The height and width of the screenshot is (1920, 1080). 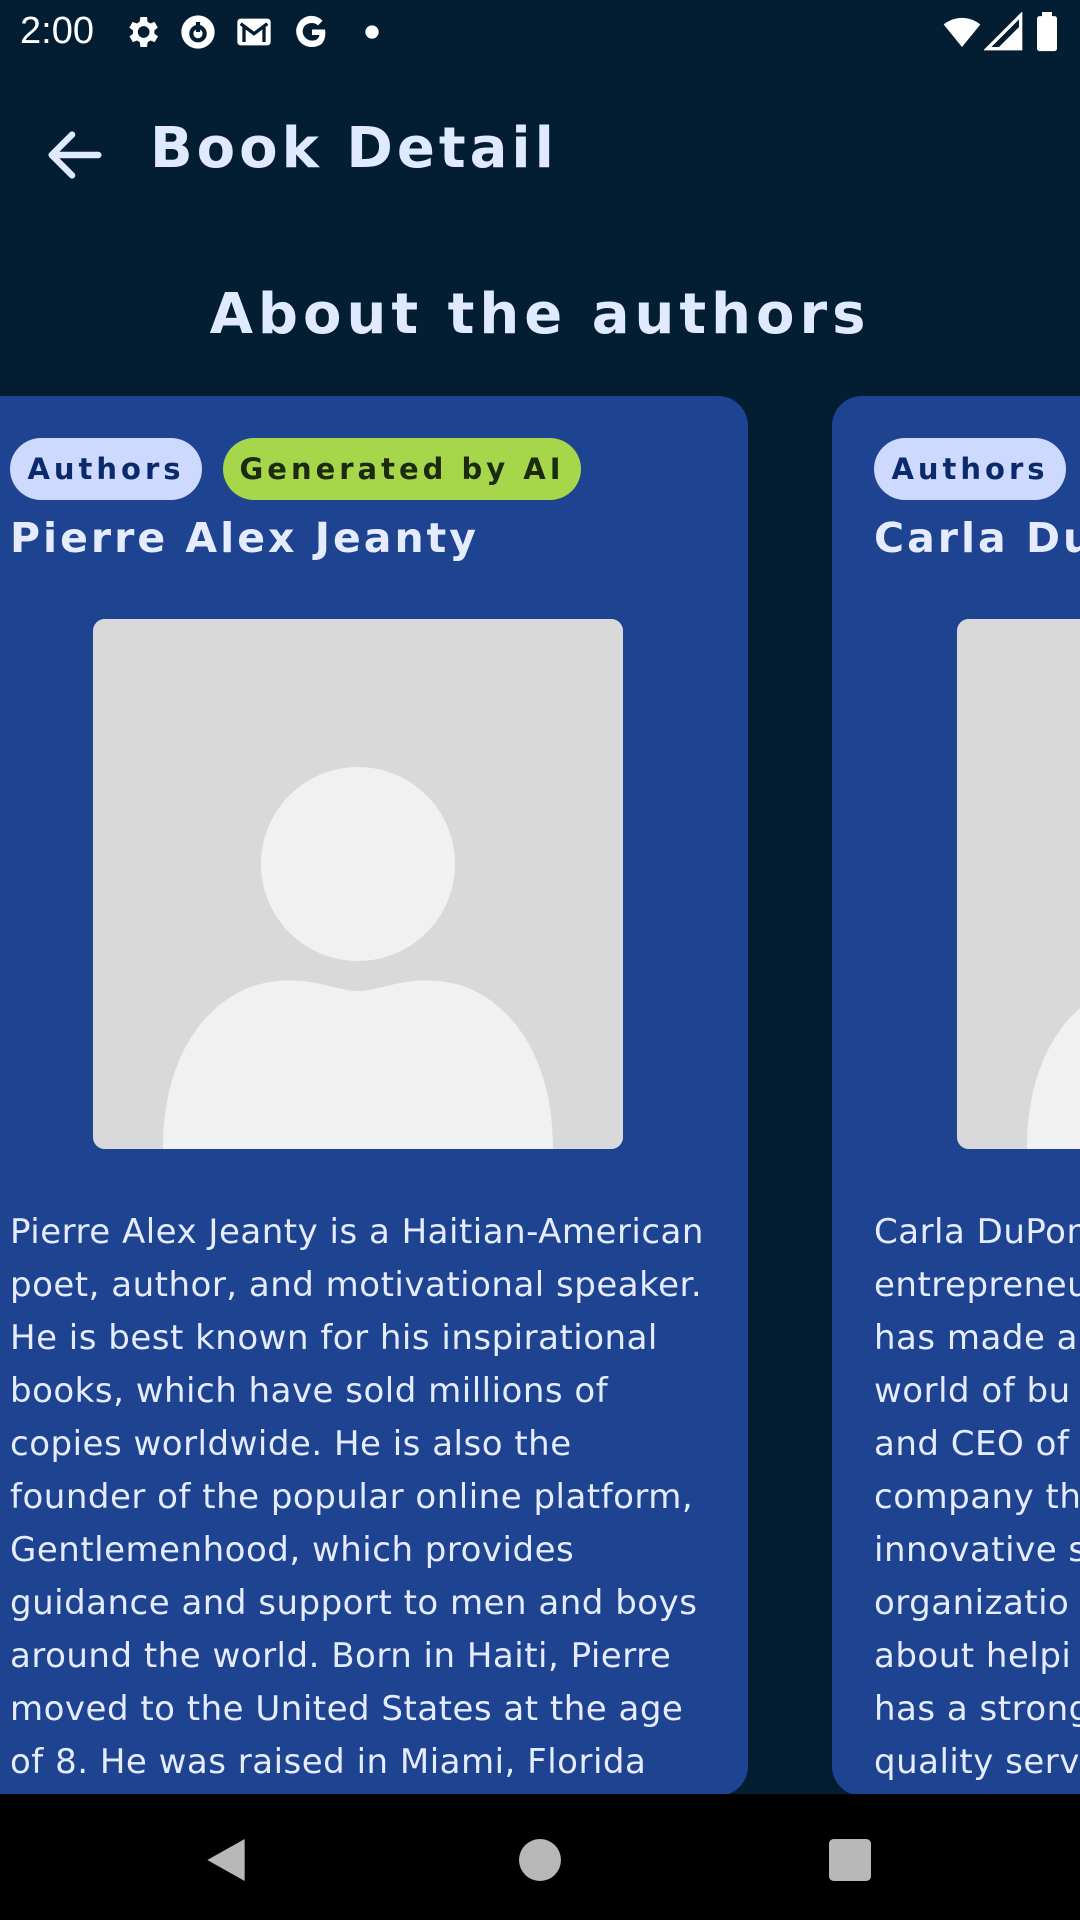 What do you see at coordinates (972, 1603) in the screenshot?
I see `bio-line: organizatio` at bounding box center [972, 1603].